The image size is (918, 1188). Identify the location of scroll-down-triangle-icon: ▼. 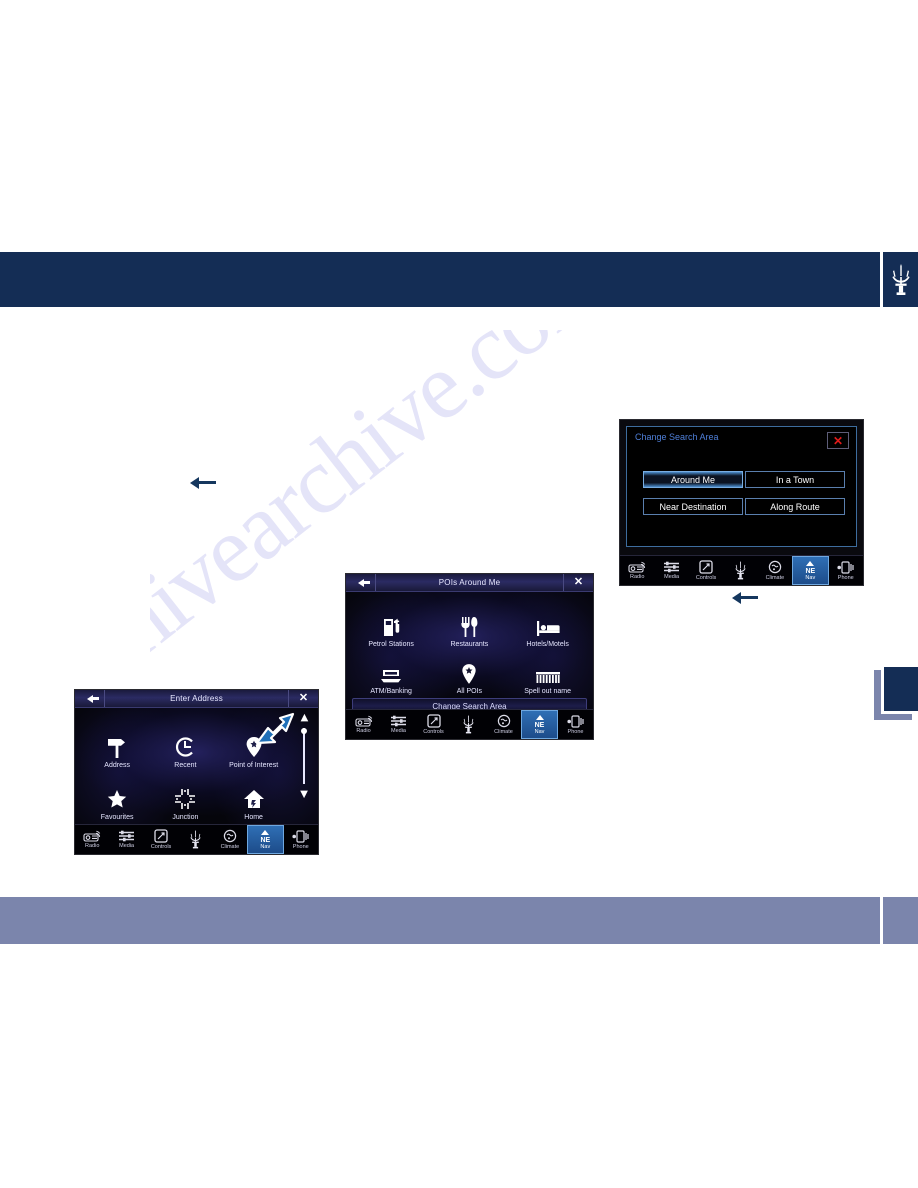
(304, 793).